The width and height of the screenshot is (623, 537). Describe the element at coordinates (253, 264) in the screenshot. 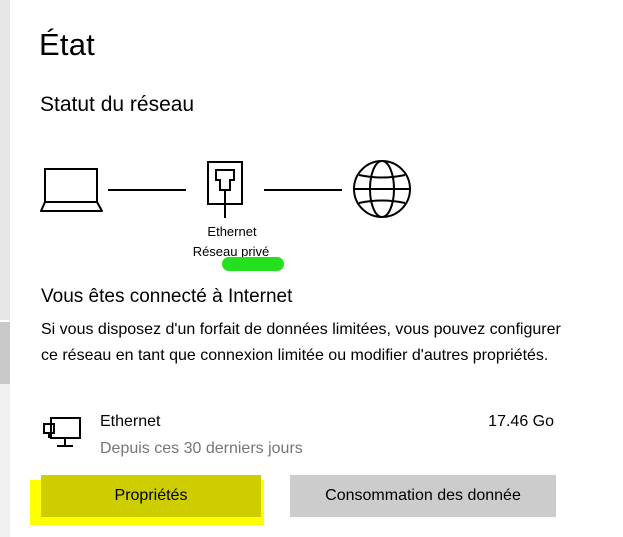

I see `green-highlight-mark` at that location.